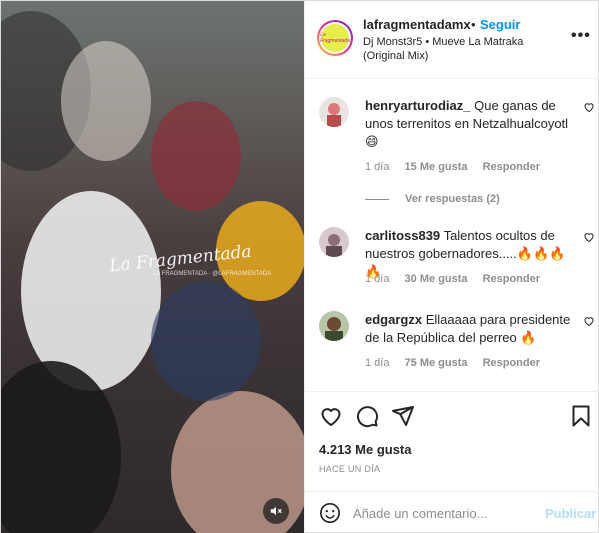 The width and height of the screenshot is (599, 533). I want to click on bookmark-icon, so click(581, 416).